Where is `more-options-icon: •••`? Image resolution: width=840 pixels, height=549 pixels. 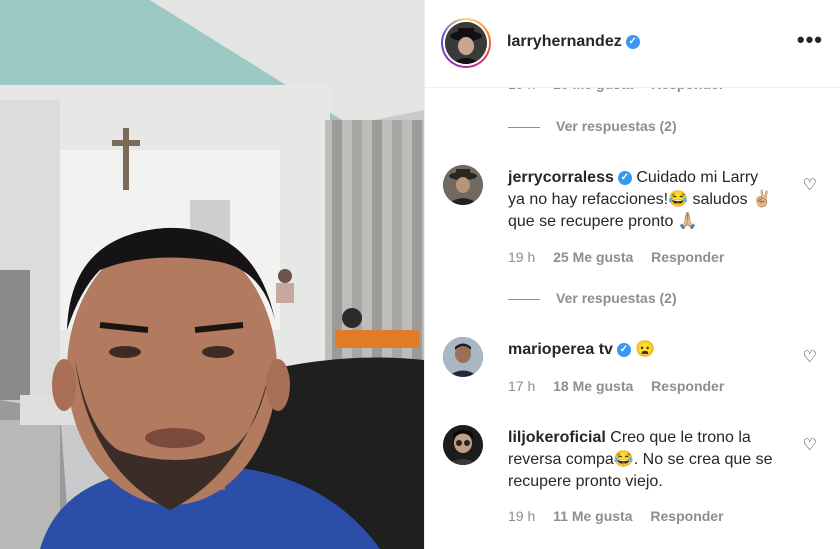
more-options-icon: ••• is located at coordinates (810, 40).